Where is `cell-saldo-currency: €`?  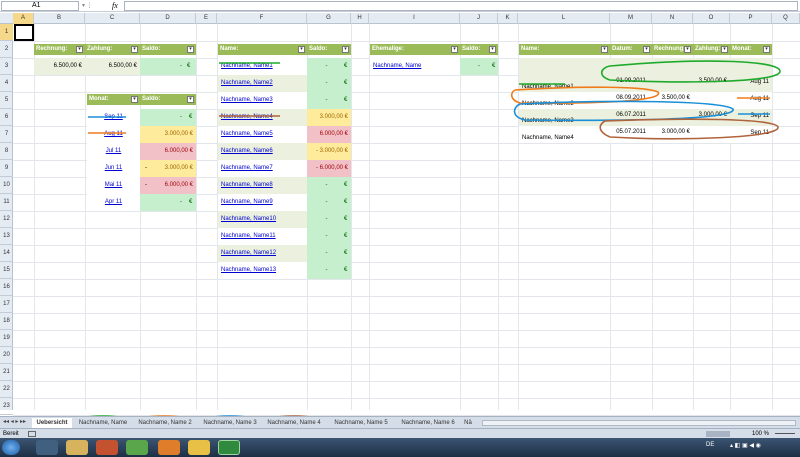 cell-saldo-currency: € is located at coordinates (190, 66).